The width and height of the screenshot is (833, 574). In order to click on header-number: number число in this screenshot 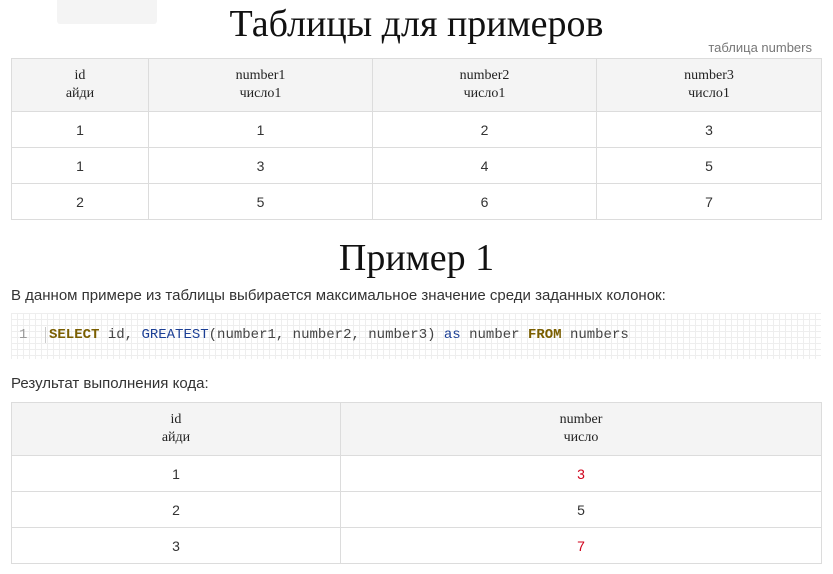, I will do `click(581, 429)`.